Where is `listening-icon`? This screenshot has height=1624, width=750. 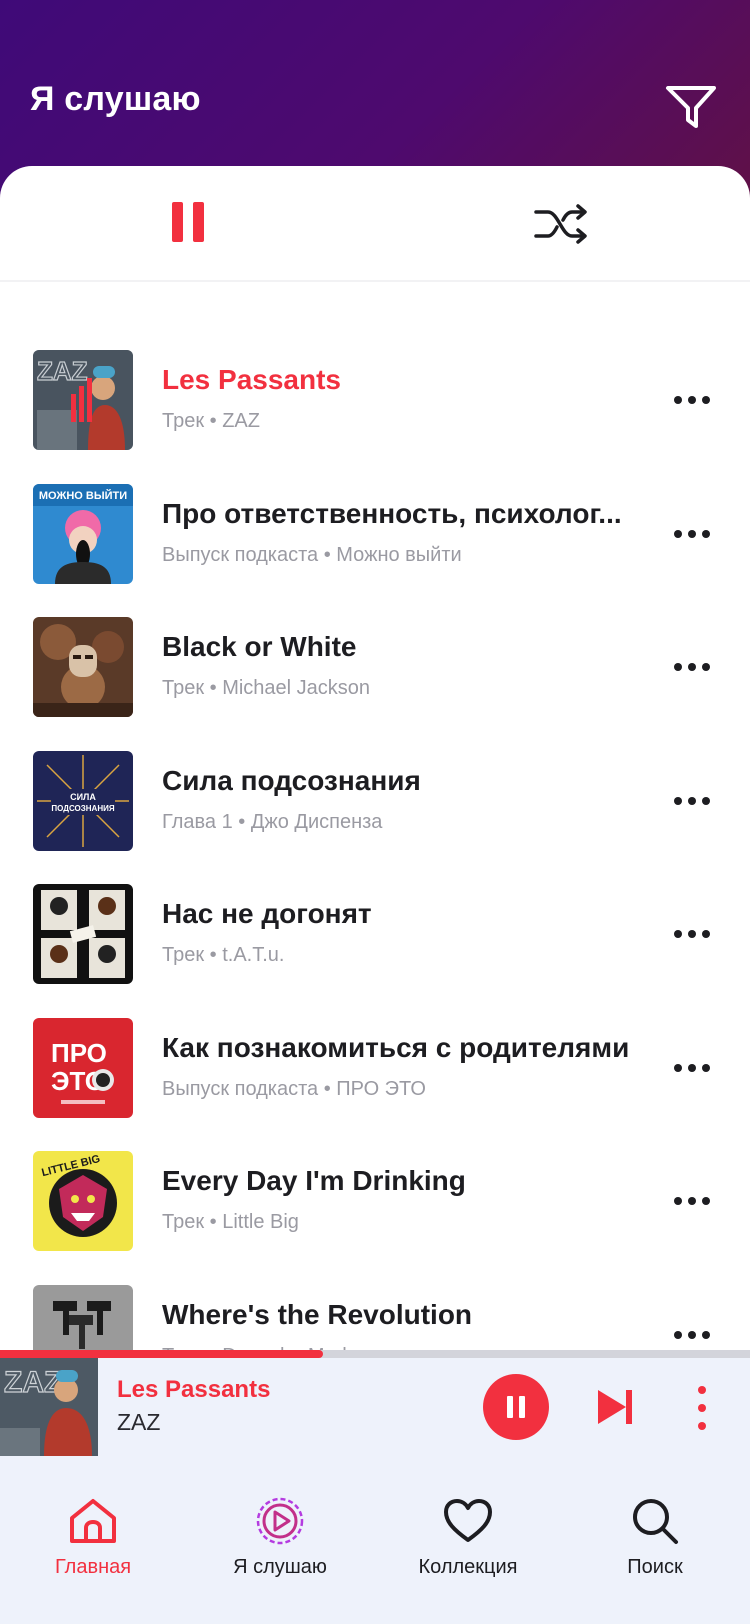
listening-icon is located at coordinates (280, 1521).